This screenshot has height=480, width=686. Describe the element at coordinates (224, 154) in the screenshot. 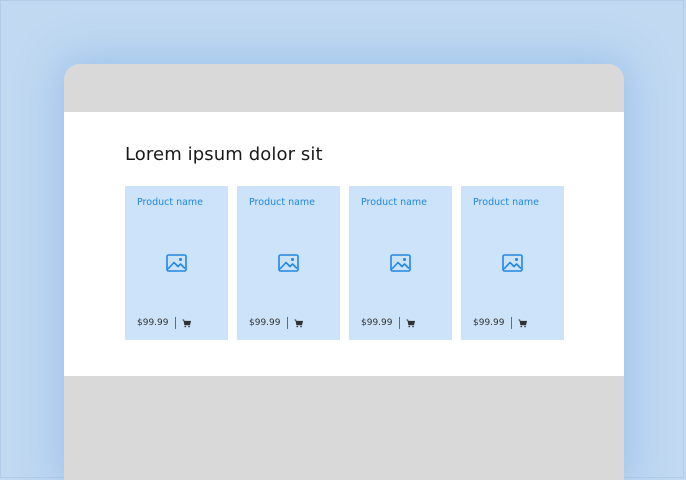

I see `page-title: Lorem ipsum dolor sit` at that location.